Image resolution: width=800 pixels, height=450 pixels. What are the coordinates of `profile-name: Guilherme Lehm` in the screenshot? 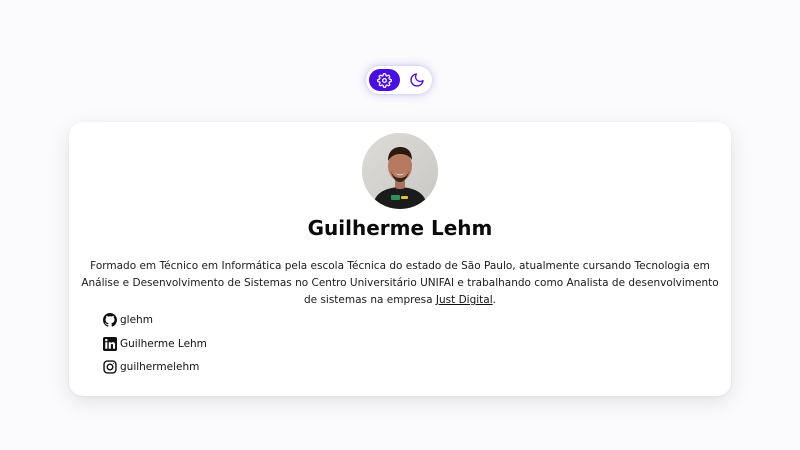 It's located at (400, 228).